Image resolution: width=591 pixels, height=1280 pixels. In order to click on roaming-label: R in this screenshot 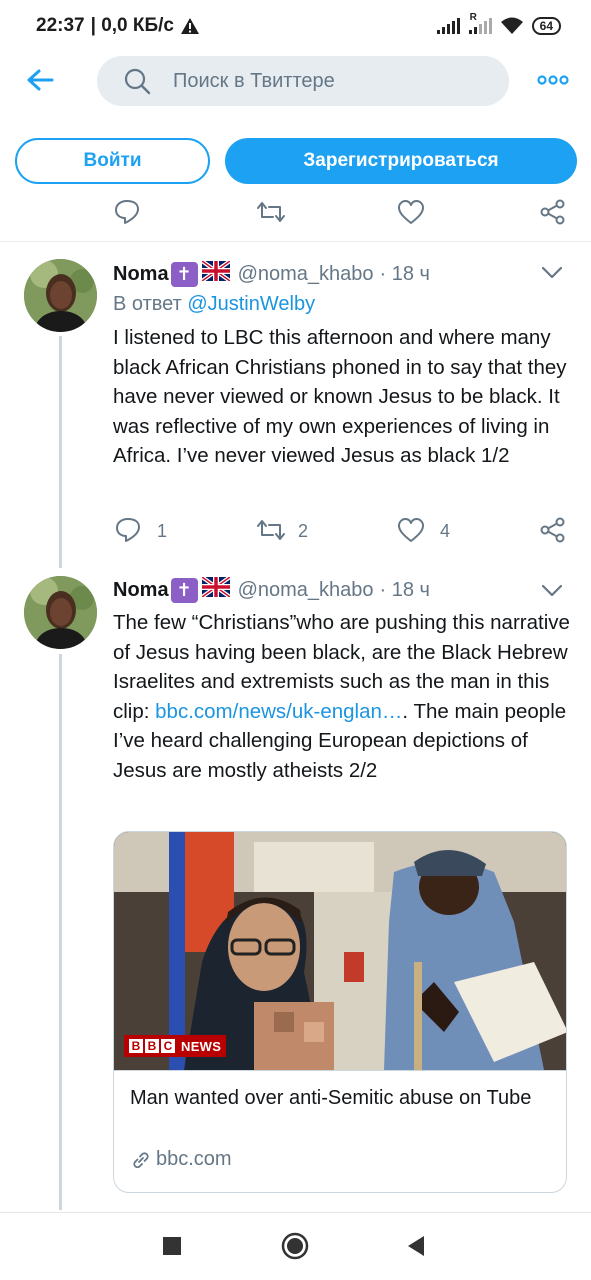, I will do `click(473, 17)`.